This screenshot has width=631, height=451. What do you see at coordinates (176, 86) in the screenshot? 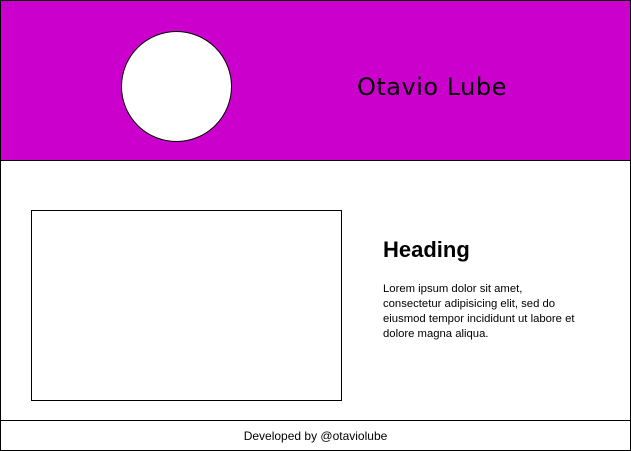
I see `avatar` at bounding box center [176, 86].